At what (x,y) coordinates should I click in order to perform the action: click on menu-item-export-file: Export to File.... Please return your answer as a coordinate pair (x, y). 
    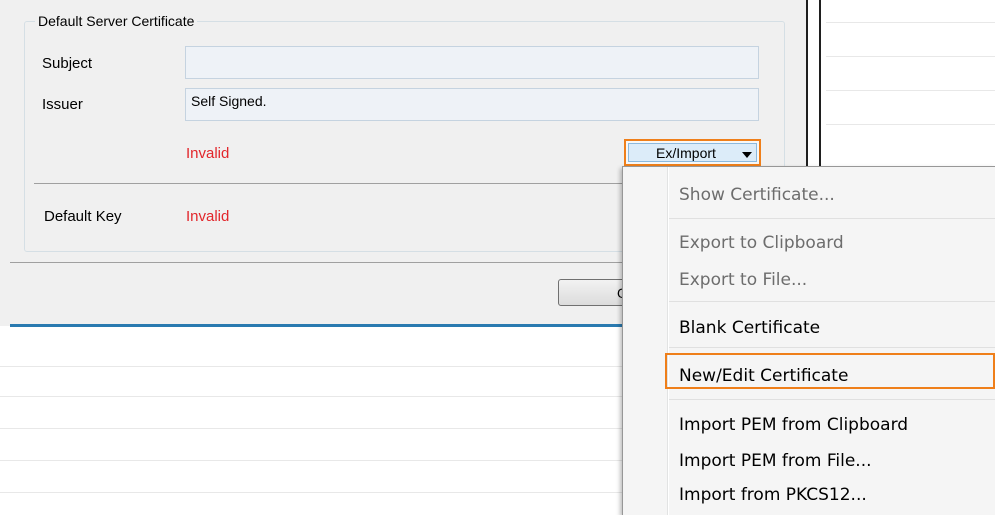
    Looking at the image, I should click on (743, 280).